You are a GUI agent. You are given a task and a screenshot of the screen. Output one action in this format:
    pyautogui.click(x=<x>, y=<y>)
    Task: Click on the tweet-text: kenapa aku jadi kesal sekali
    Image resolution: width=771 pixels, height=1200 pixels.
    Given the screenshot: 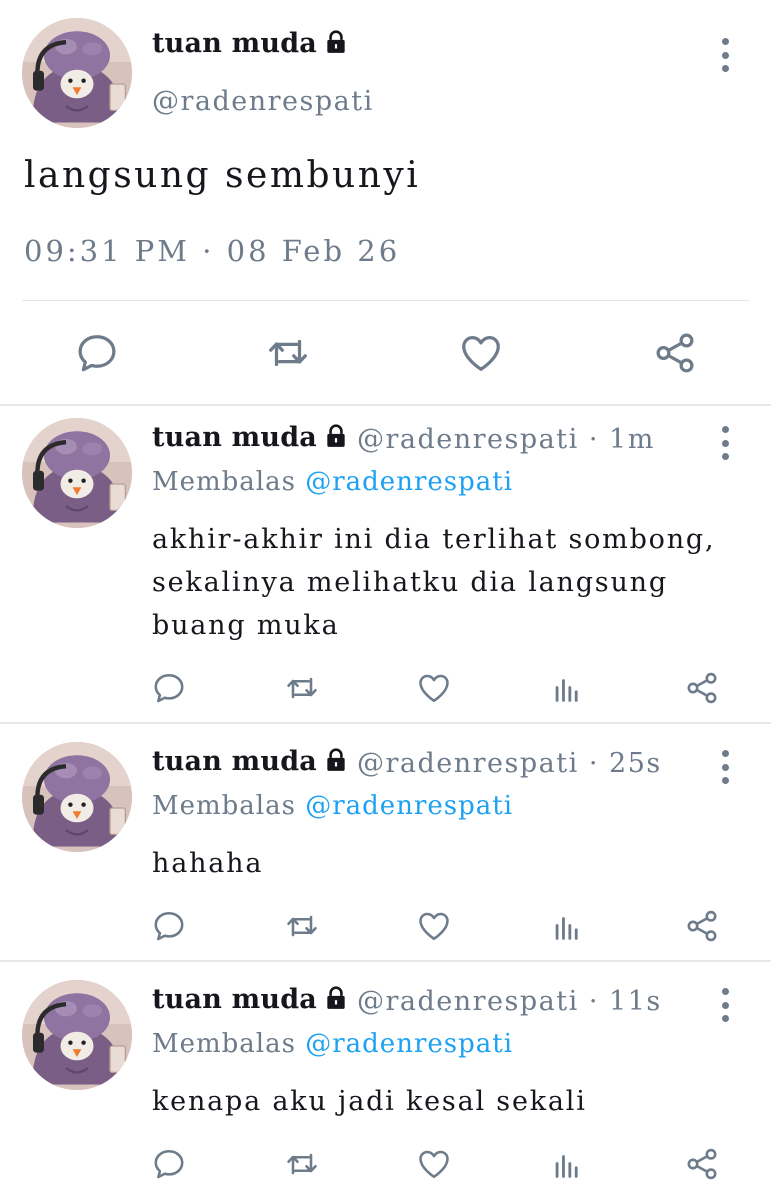 What is the action you would take?
    pyautogui.click(x=369, y=1101)
    